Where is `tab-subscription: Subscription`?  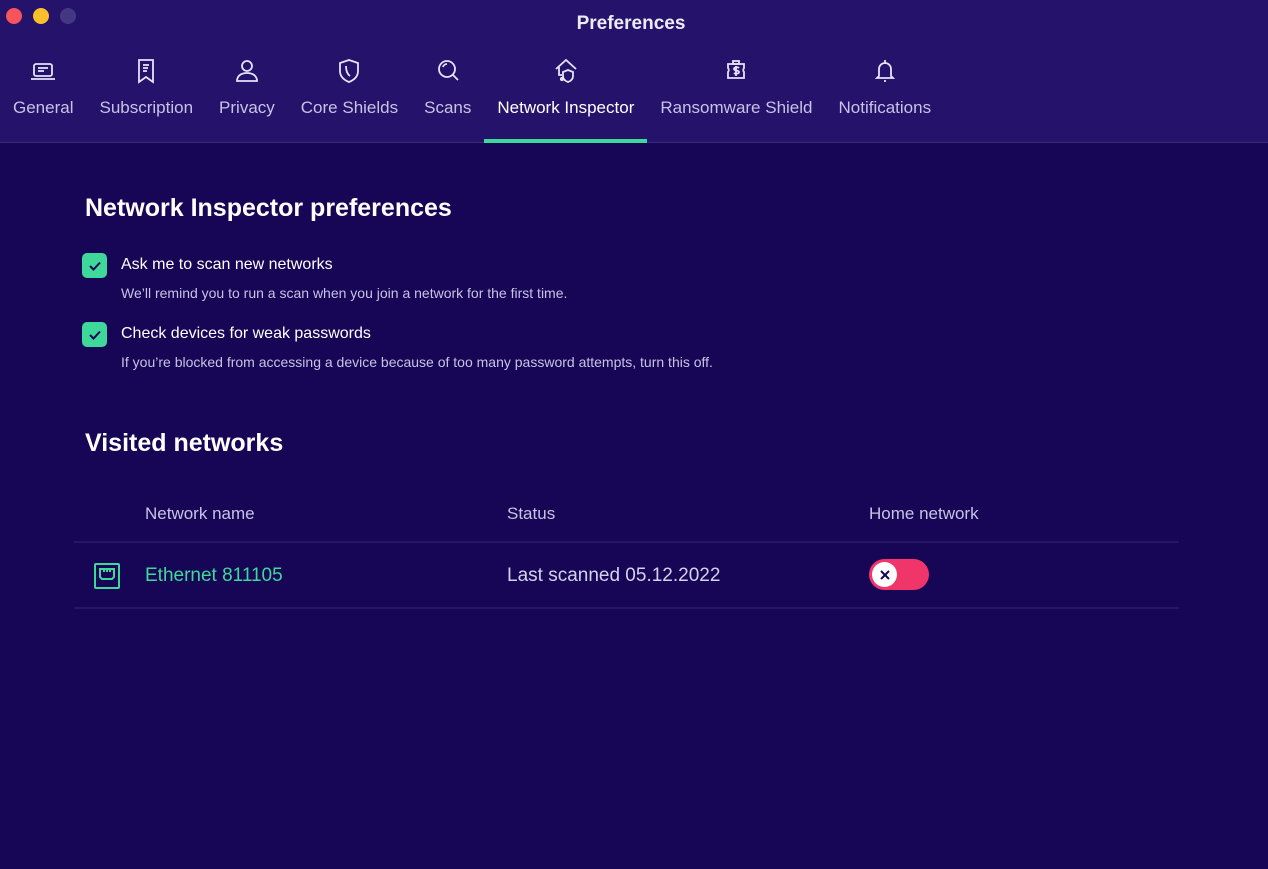
tab-subscription: Subscription is located at coordinates (146, 98).